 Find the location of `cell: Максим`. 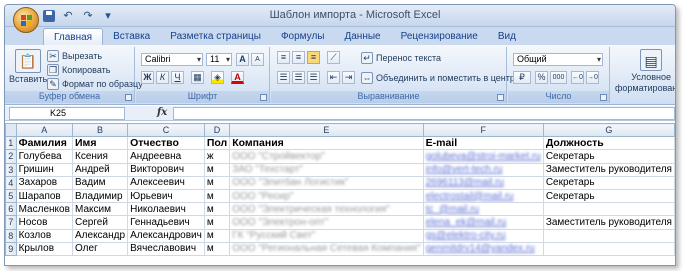

cell: Максим is located at coordinates (100, 209).